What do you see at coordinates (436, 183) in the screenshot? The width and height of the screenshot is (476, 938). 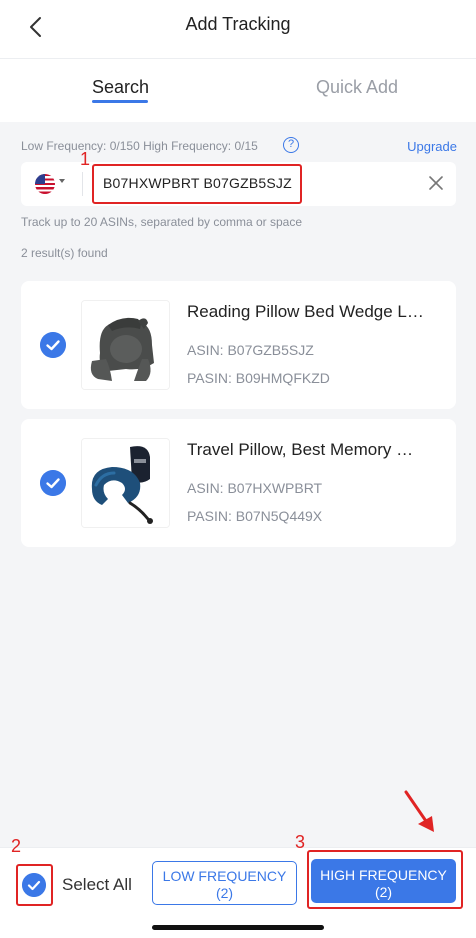 I see `close-icon` at bounding box center [436, 183].